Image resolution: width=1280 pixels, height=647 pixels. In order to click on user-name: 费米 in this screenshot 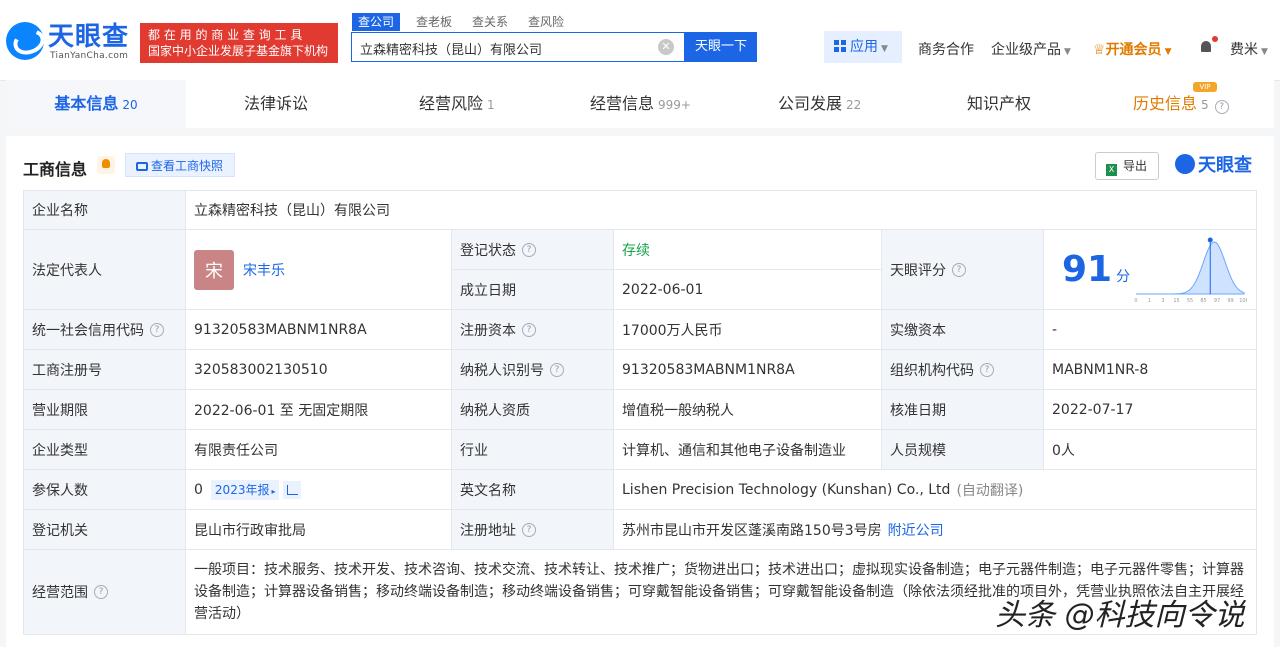, I will do `click(1244, 50)`.